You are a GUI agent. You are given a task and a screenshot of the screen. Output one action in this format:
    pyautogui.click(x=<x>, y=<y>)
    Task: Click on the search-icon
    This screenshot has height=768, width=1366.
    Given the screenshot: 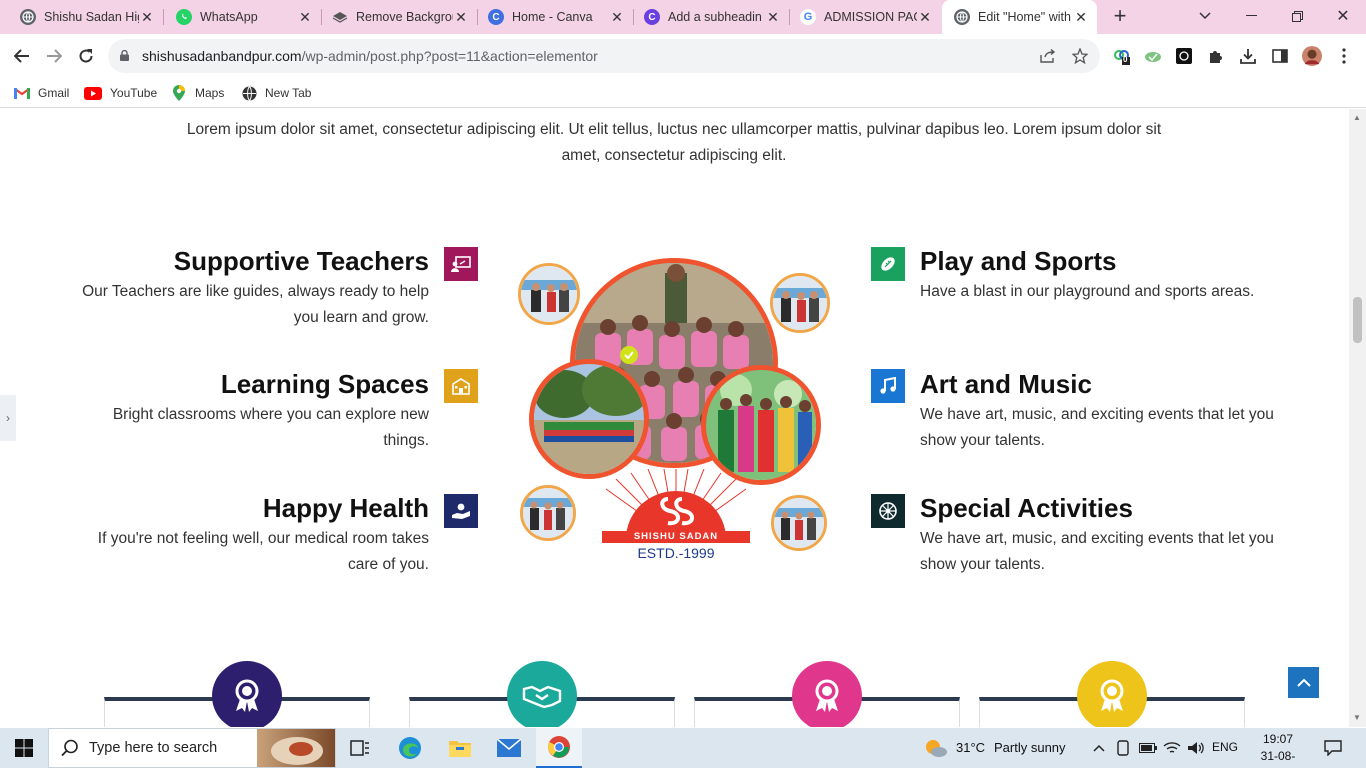 What is the action you would take?
    pyautogui.click(x=69, y=748)
    